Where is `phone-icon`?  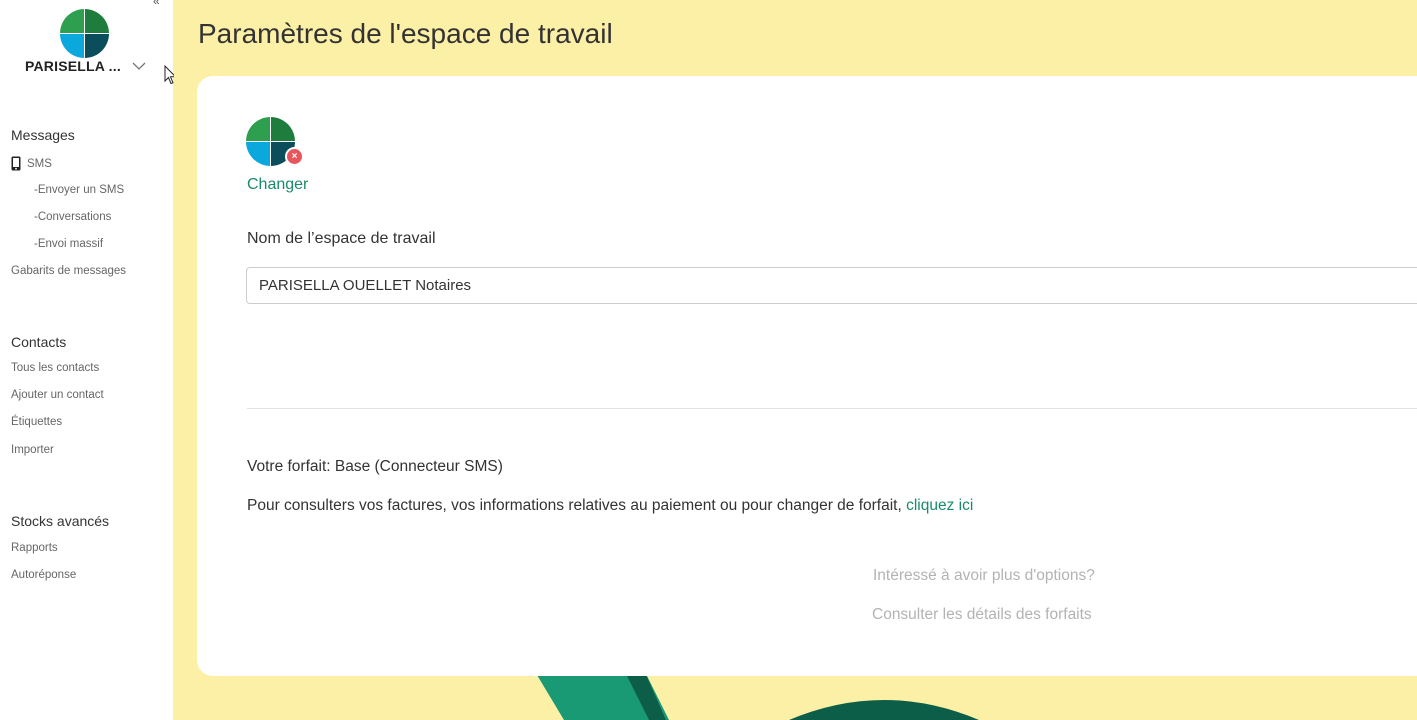 phone-icon is located at coordinates (16, 163).